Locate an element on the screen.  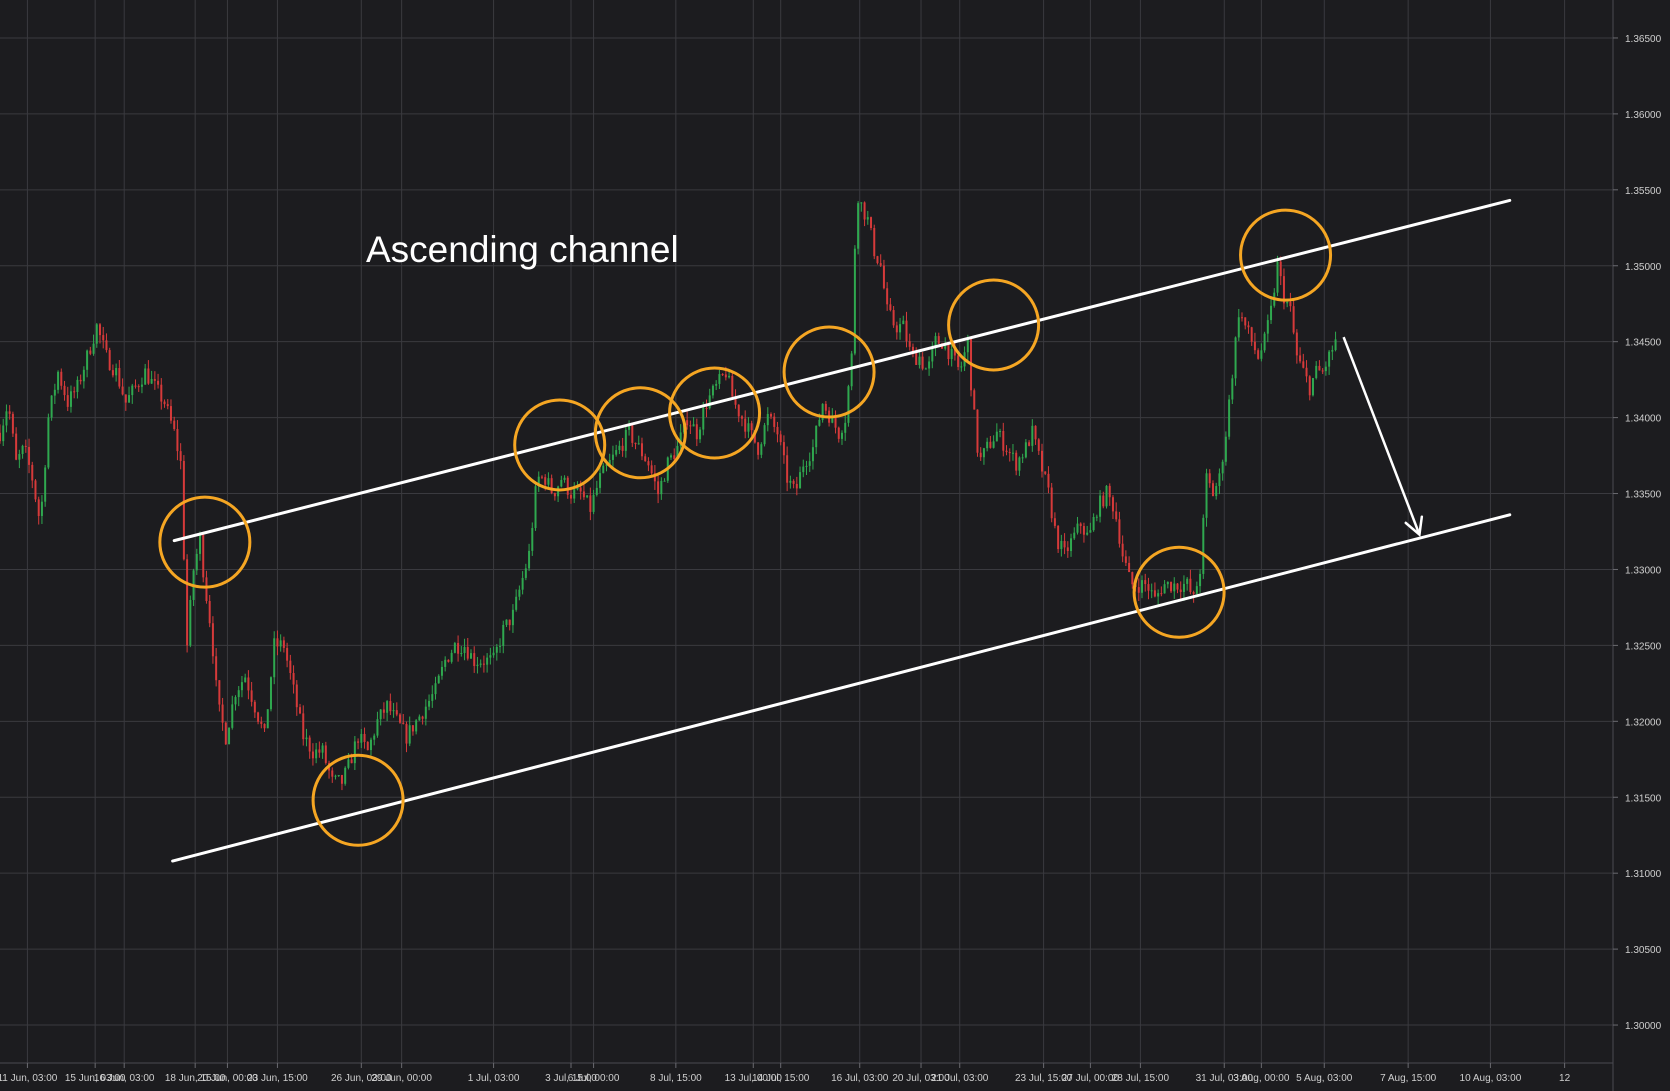
time-tick-label: 28 Jul, 15:00 is located at coordinates (1141, 1078).